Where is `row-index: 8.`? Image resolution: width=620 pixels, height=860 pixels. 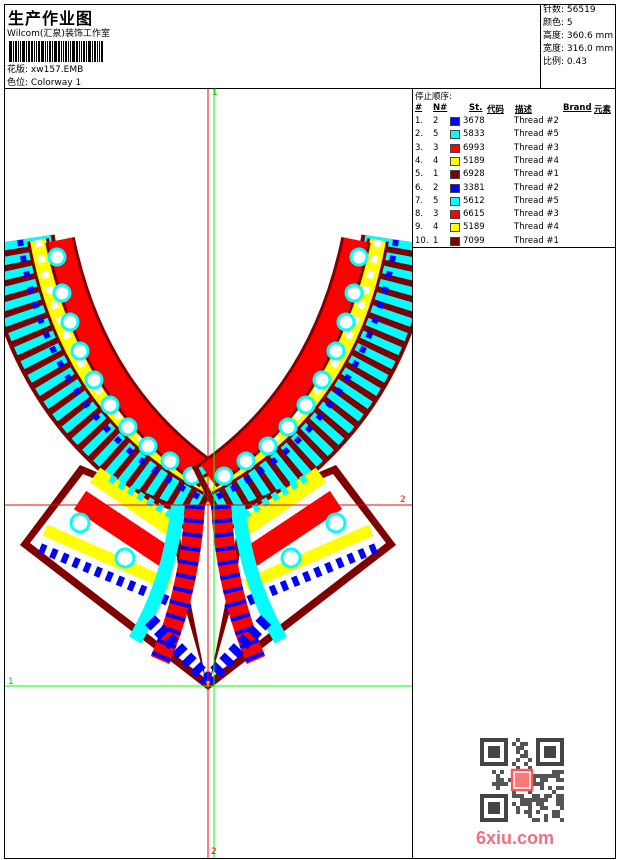 row-index: 8. is located at coordinates (419, 214).